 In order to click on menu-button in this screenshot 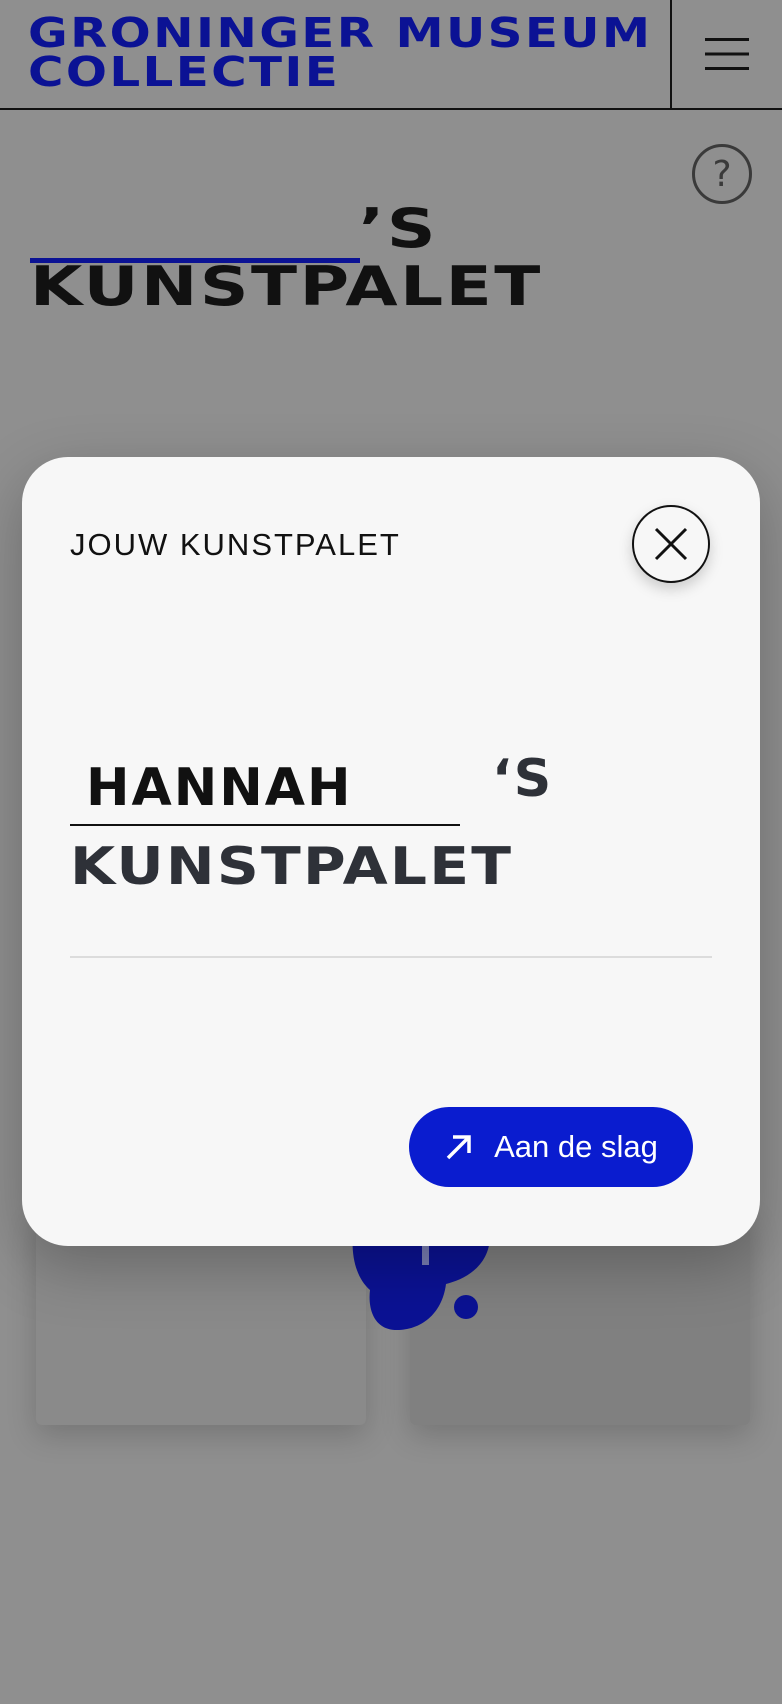, I will do `click(727, 54)`.